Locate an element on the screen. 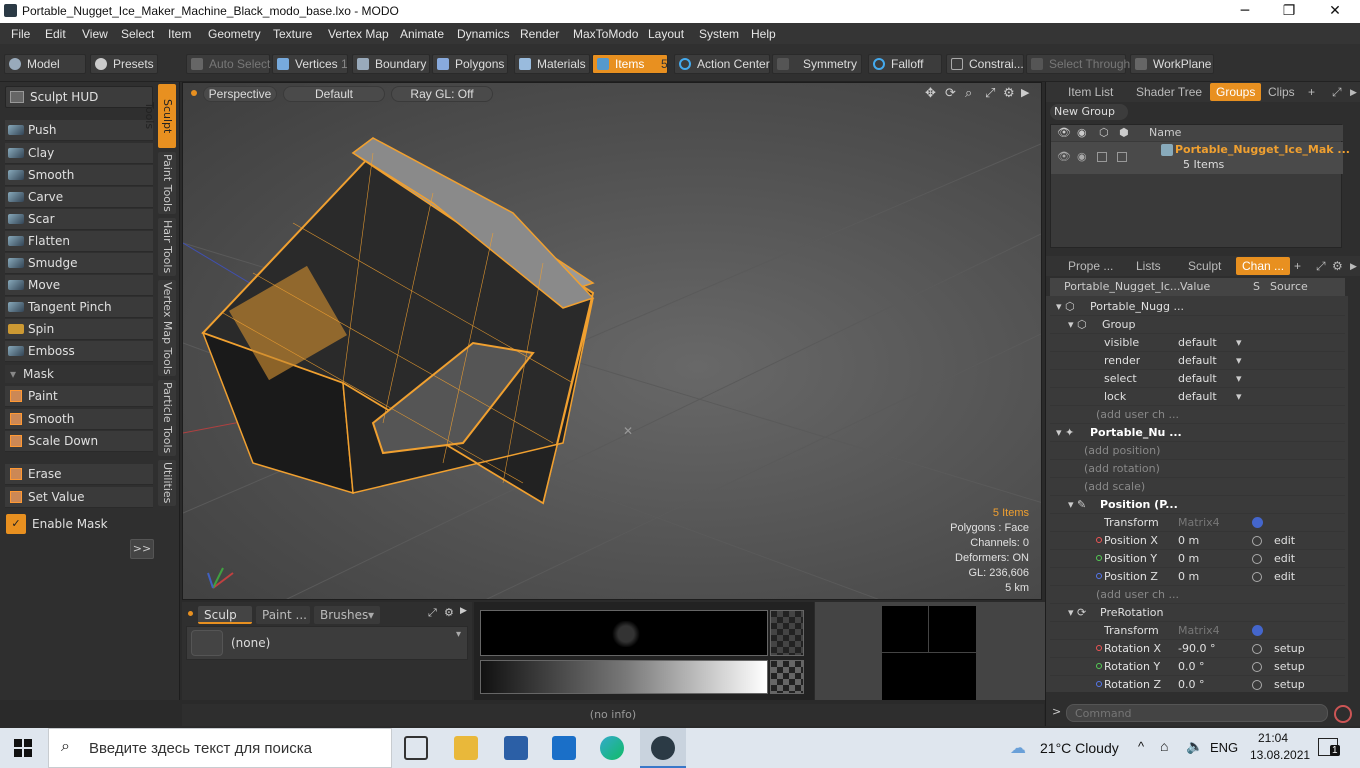  viewport-settings-icon: ⚙ is located at coordinates (1009, 93).